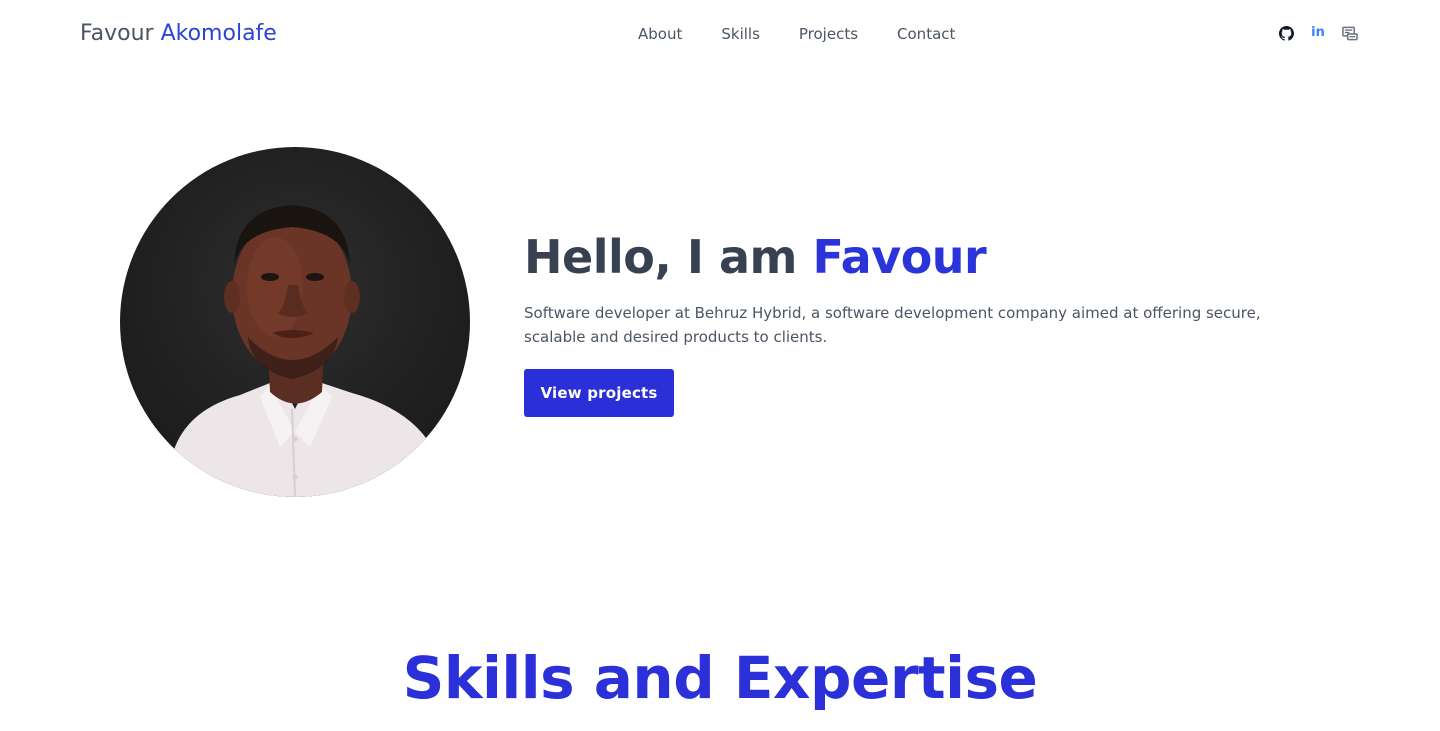 This screenshot has height=731, width=1440. I want to click on social-links: in, so click(1318, 33).